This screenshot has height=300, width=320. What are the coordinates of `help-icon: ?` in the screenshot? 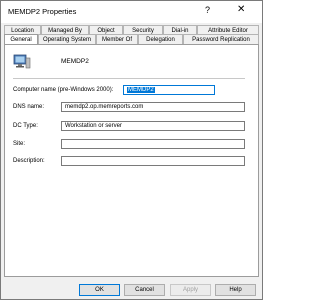 It's located at (207, 10).